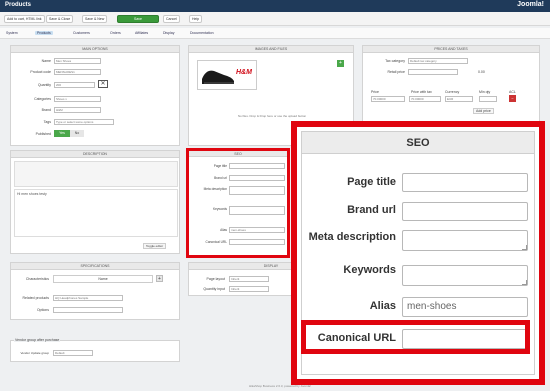 This screenshot has height=391, width=550. Describe the element at coordinates (46, 61) in the screenshot. I see `name-label: Name` at that location.